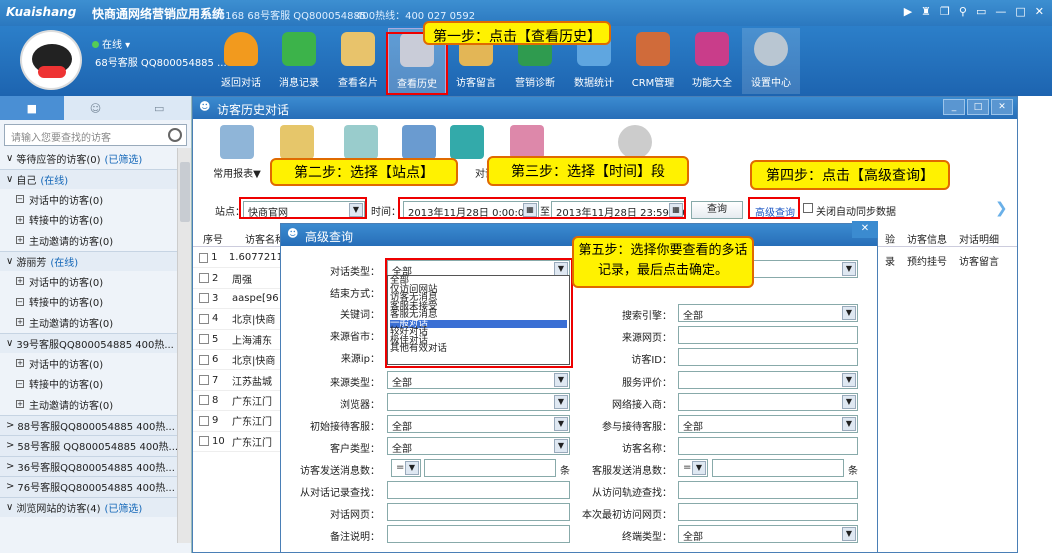  I want to click on dialog-page-input, so click(478, 512).